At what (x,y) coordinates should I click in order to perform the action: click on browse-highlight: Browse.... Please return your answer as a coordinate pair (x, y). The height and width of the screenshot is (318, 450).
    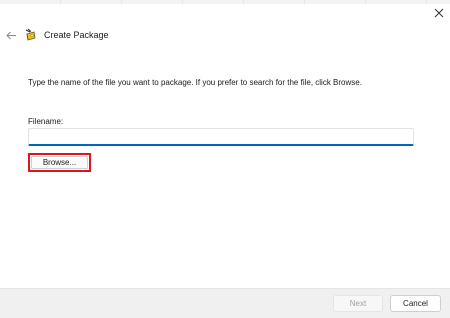
    Looking at the image, I should click on (59, 162).